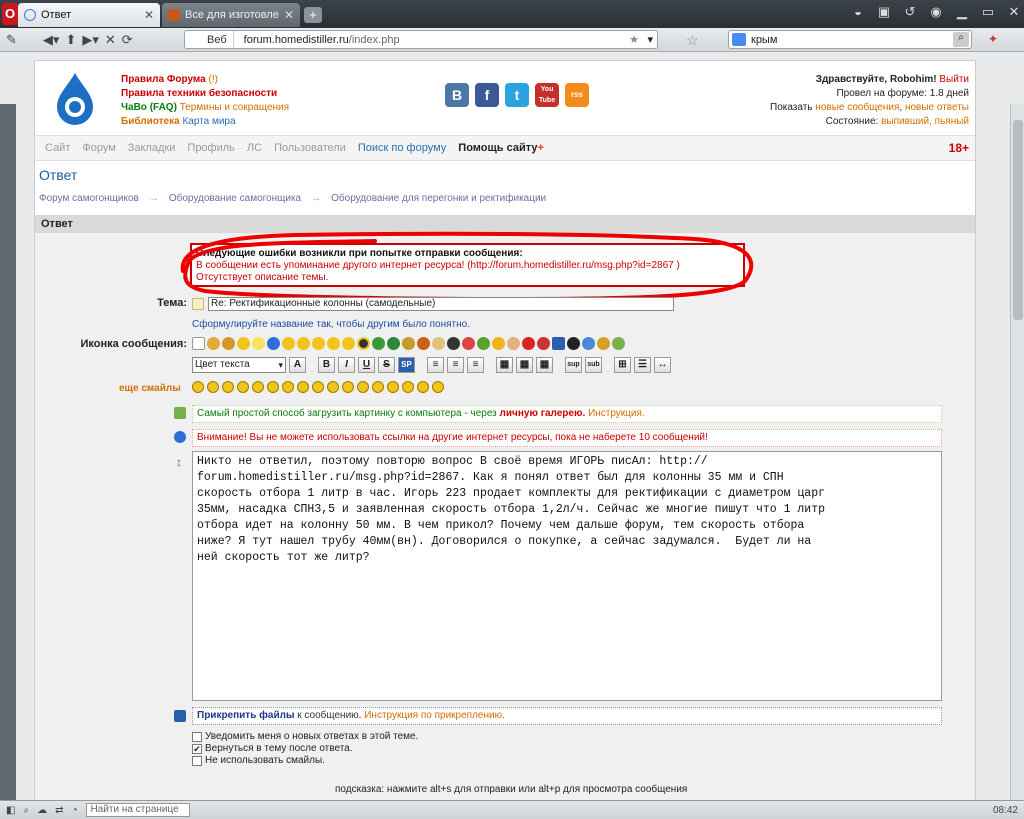 Image resolution: width=1024 pixels, height=819 pixels. I want to click on star-icon: ★, so click(634, 39).